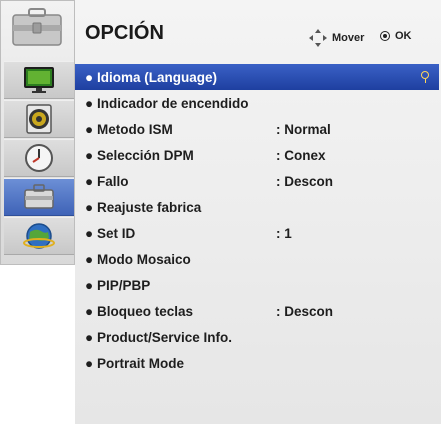 The image size is (441, 424). What do you see at coordinates (403, 36) in the screenshot?
I see `ok-hint-label: OK` at bounding box center [403, 36].